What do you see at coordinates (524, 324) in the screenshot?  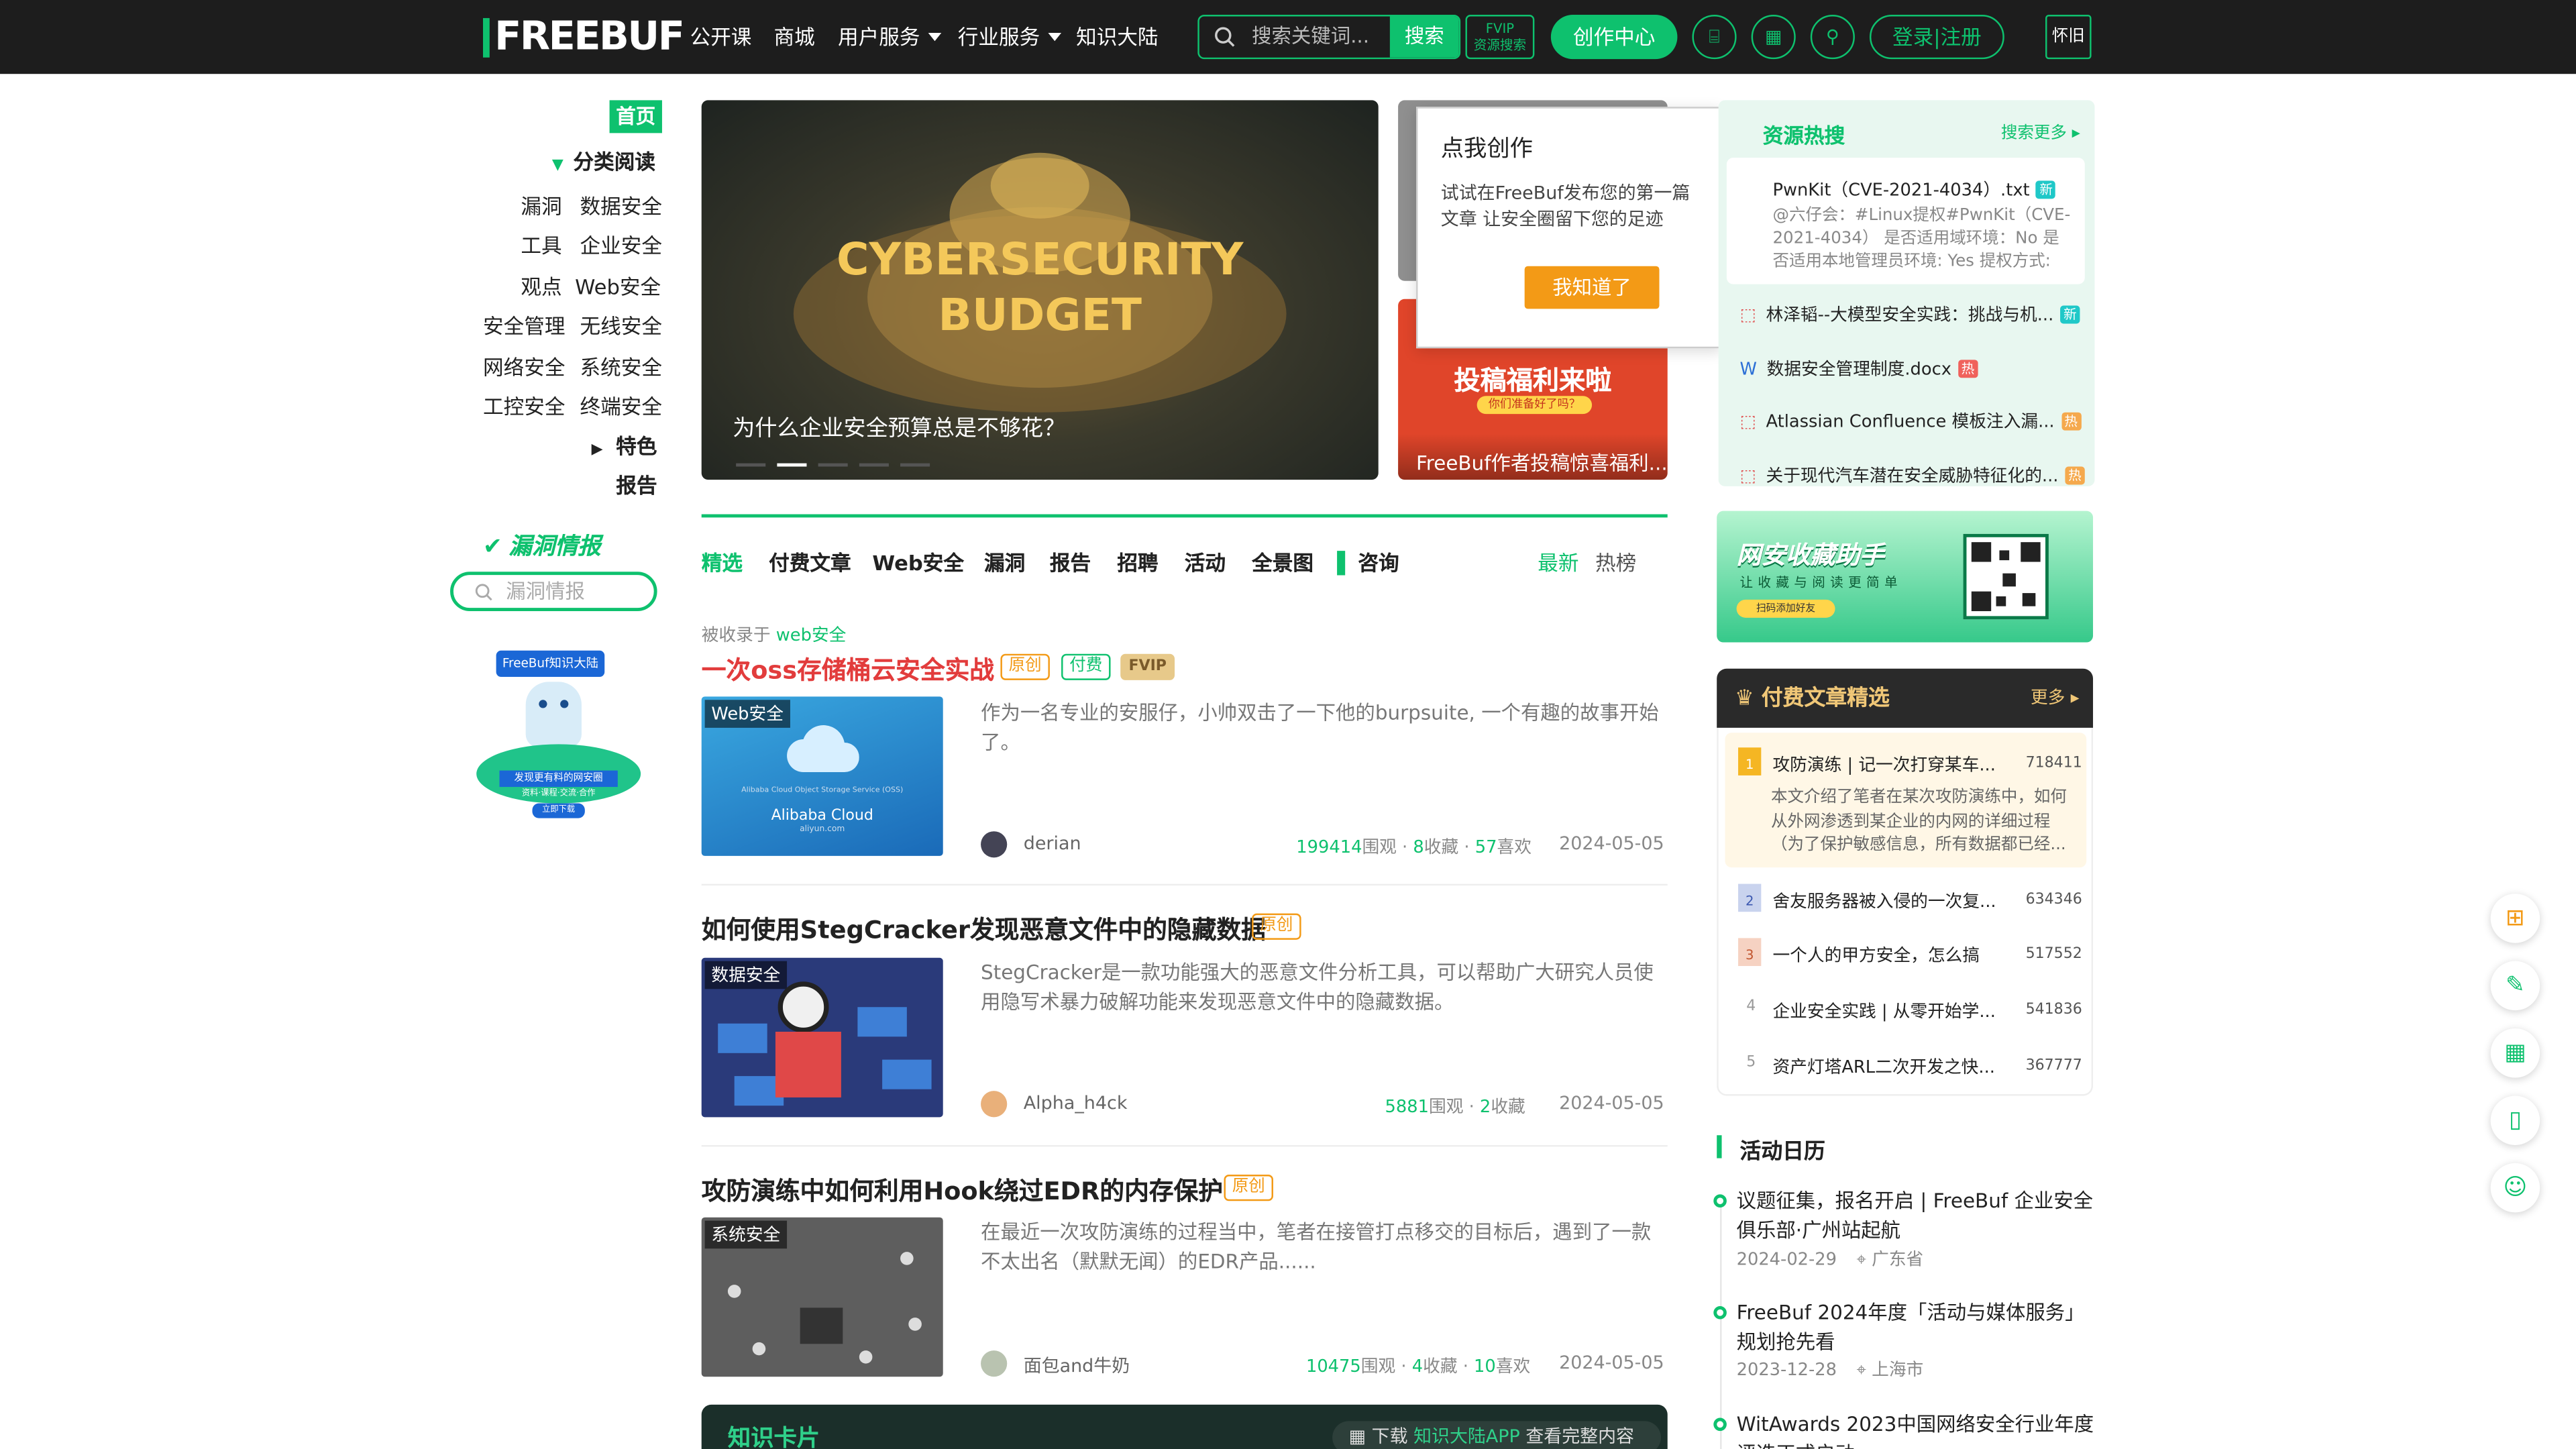 I see `cat-security-mgmt: 安全管理` at bounding box center [524, 324].